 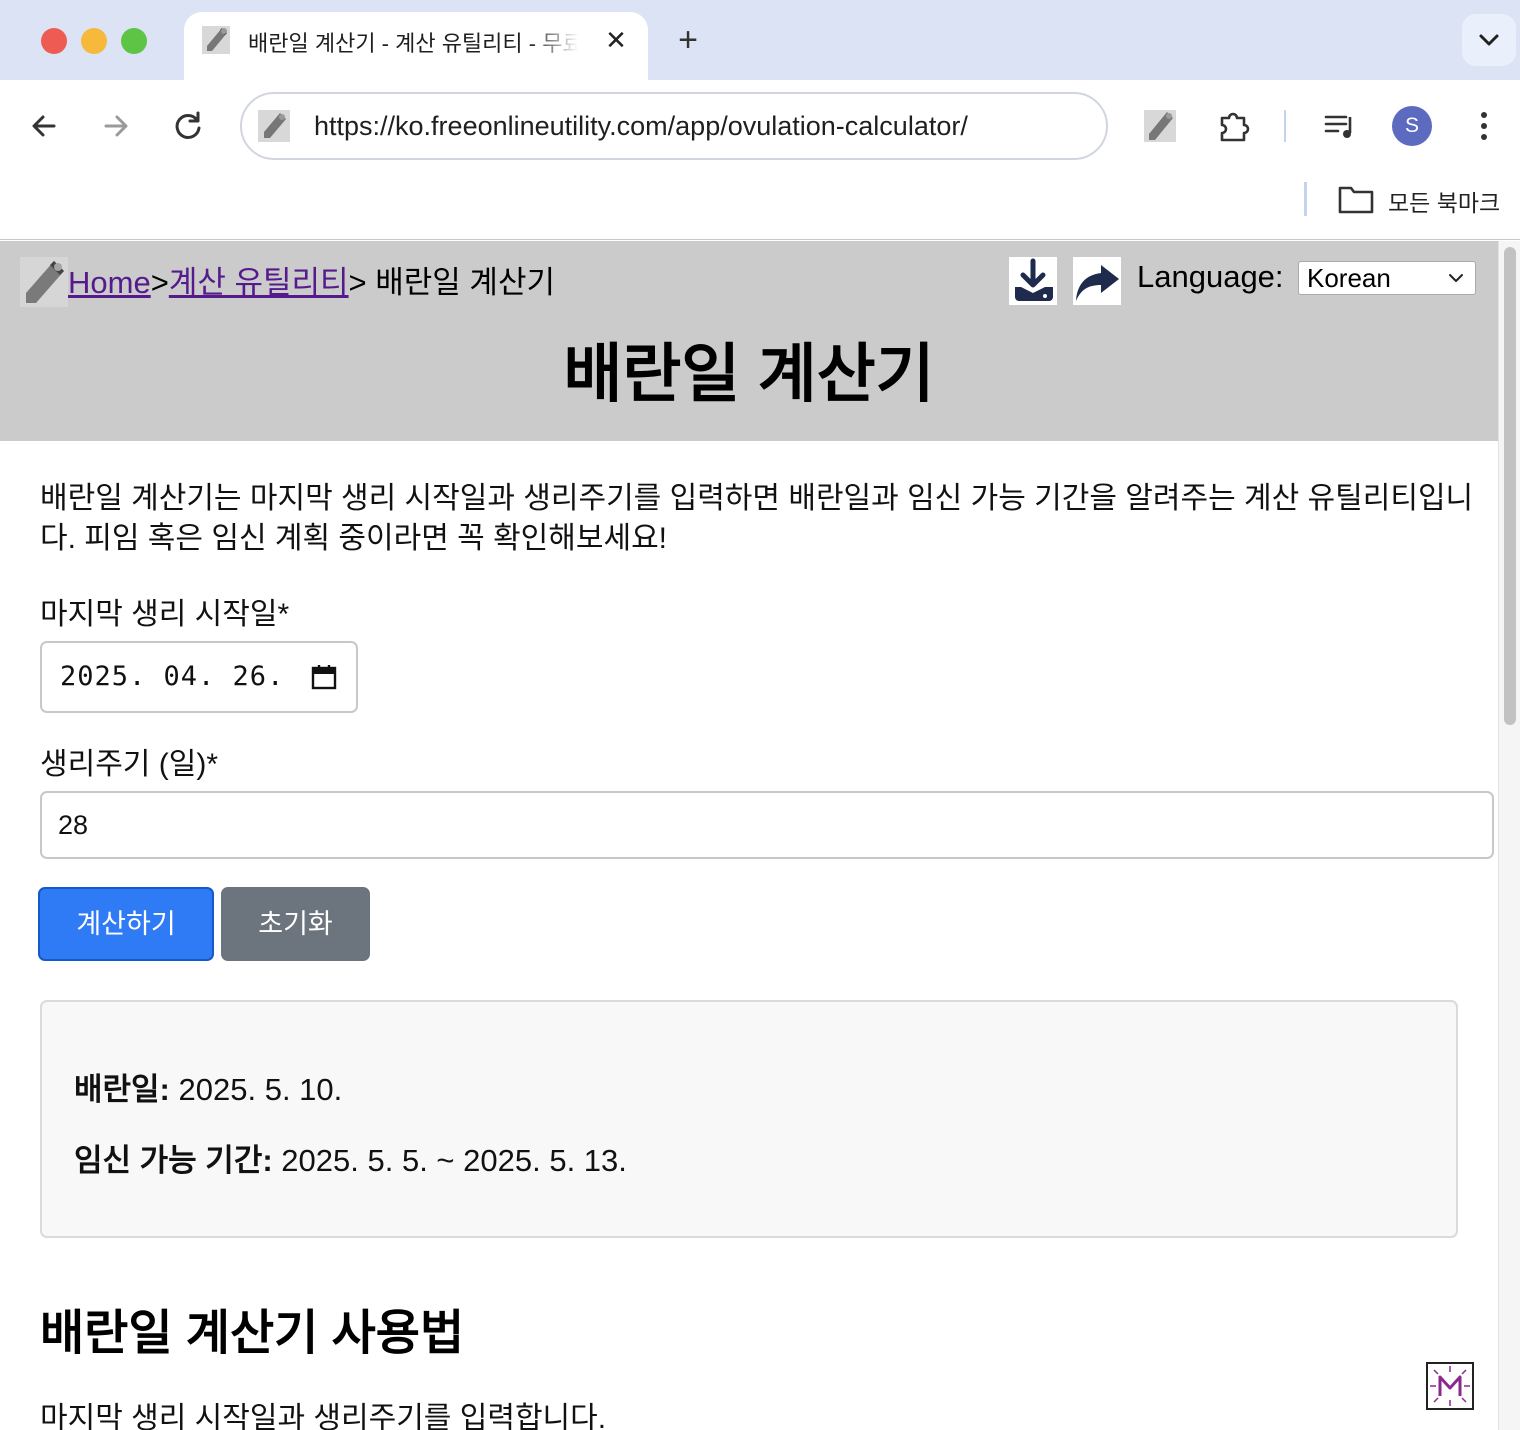 I want to click on reload-icon, so click(x=188, y=126).